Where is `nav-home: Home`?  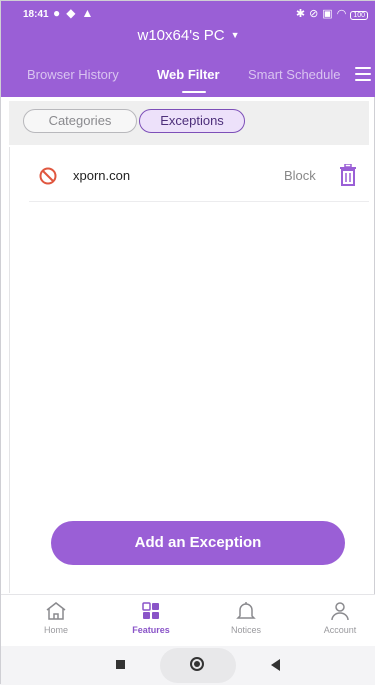 nav-home: Home is located at coordinates (56, 618).